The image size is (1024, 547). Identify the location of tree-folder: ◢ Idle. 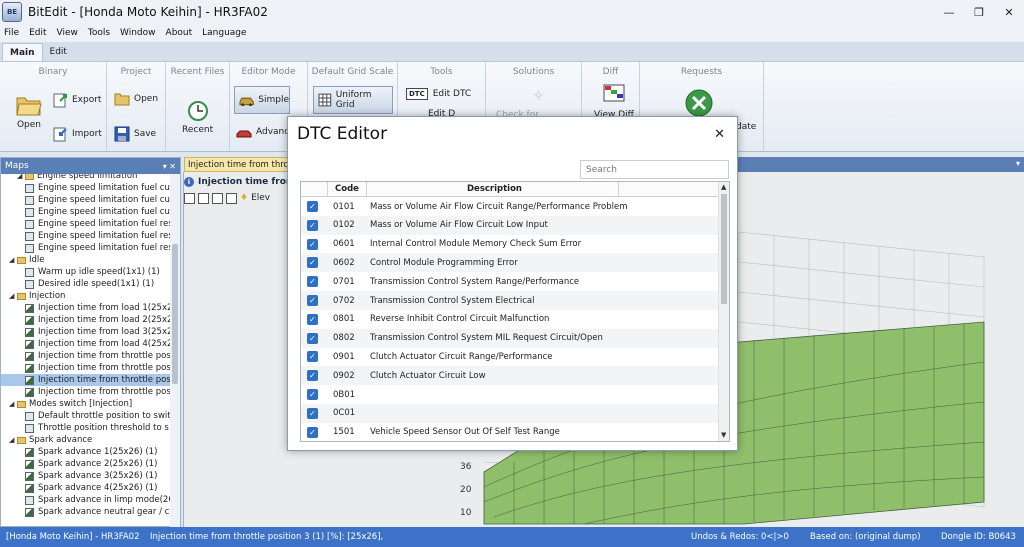
(90, 260).